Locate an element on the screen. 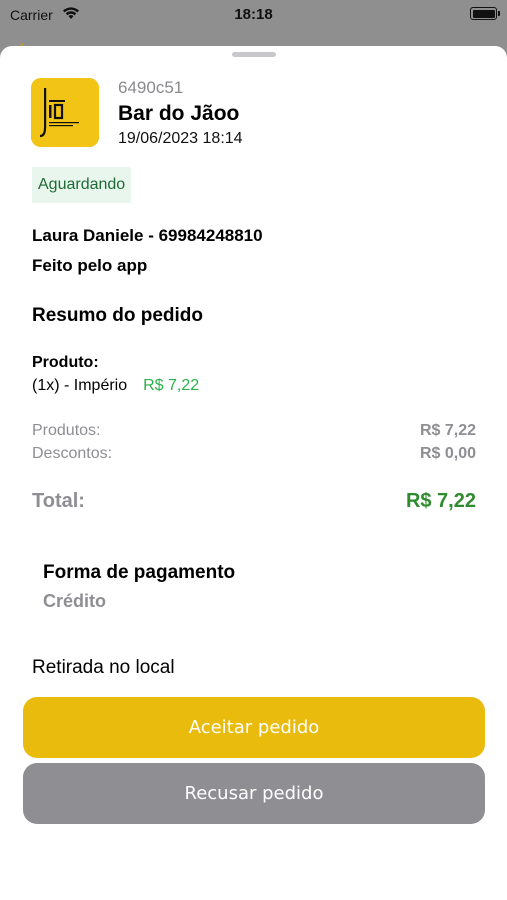  product-price: R$ 7,22 is located at coordinates (171, 385).